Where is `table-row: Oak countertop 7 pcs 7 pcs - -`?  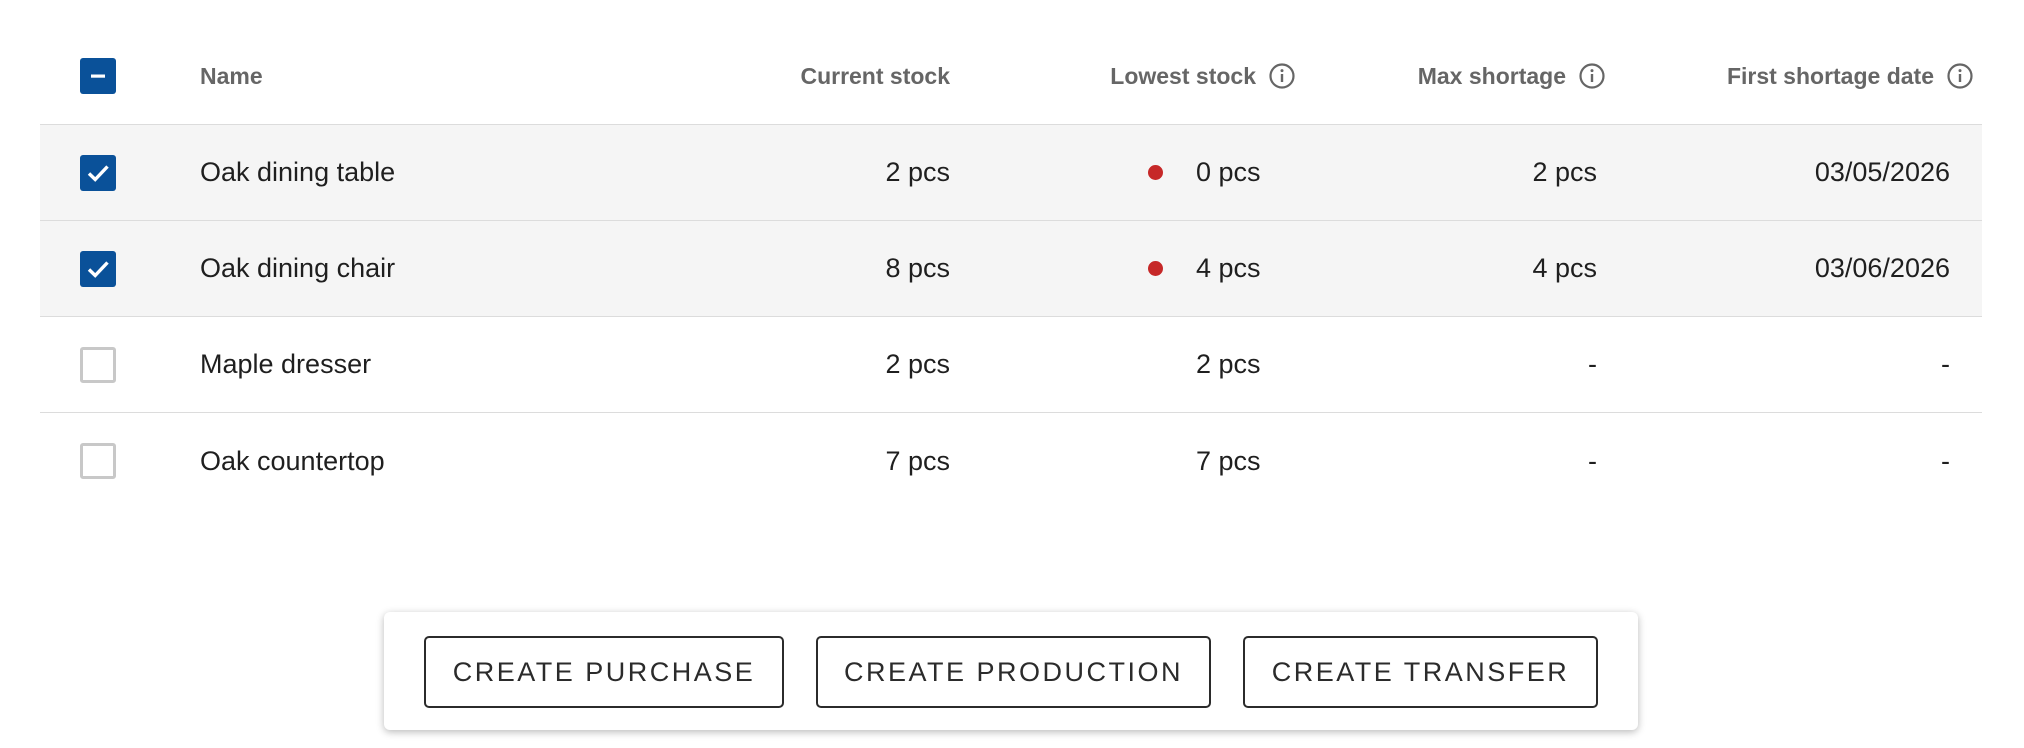 table-row: Oak countertop 7 pcs 7 pcs - - is located at coordinates (1011, 461).